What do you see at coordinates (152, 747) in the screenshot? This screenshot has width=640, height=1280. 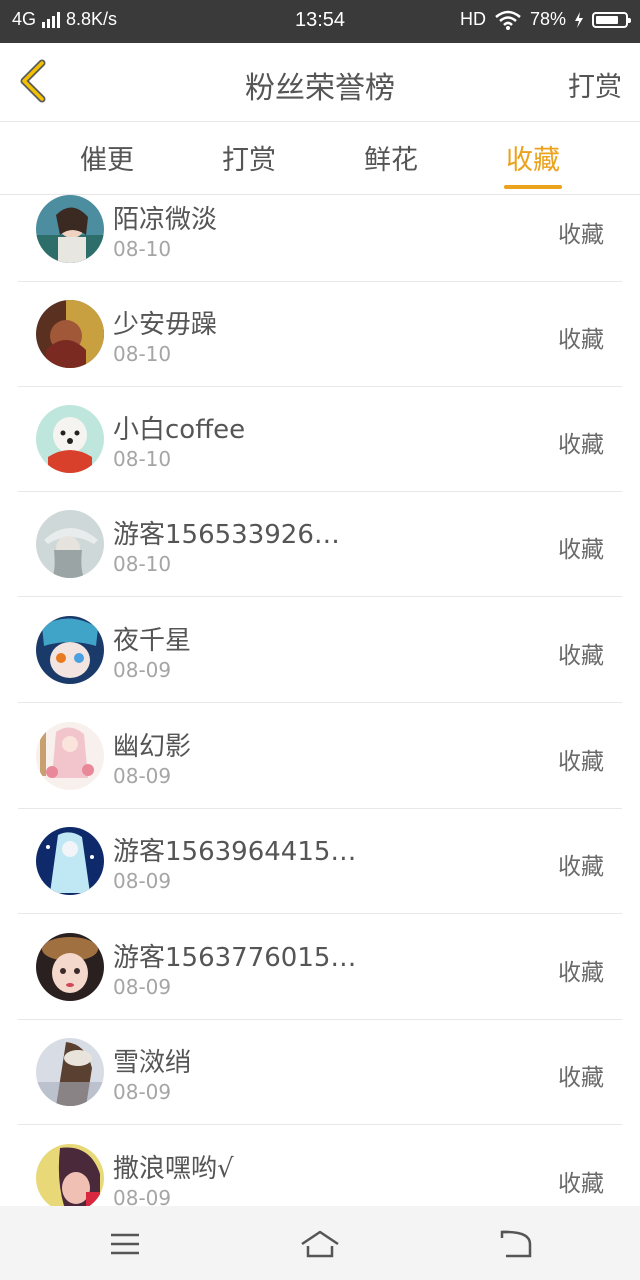 I see `user-name: 幽幻影` at bounding box center [152, 747].